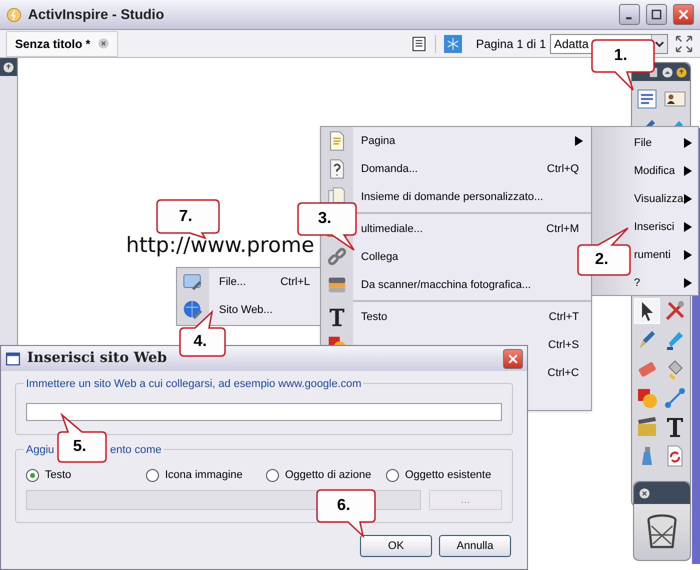  I want to click on group-legend: Aggiu, so click(40, 450).